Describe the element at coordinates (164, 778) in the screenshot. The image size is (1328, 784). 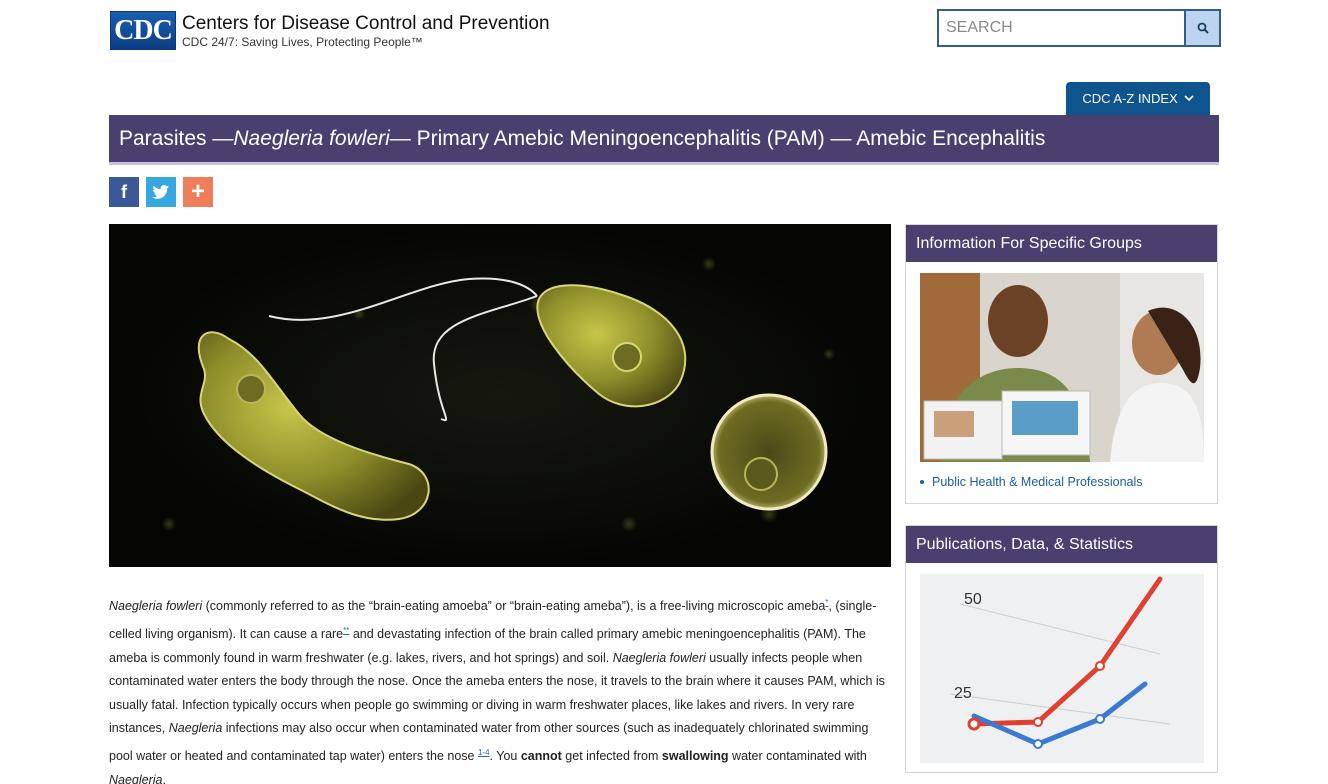
I see `paragraph-text: .` at that location.